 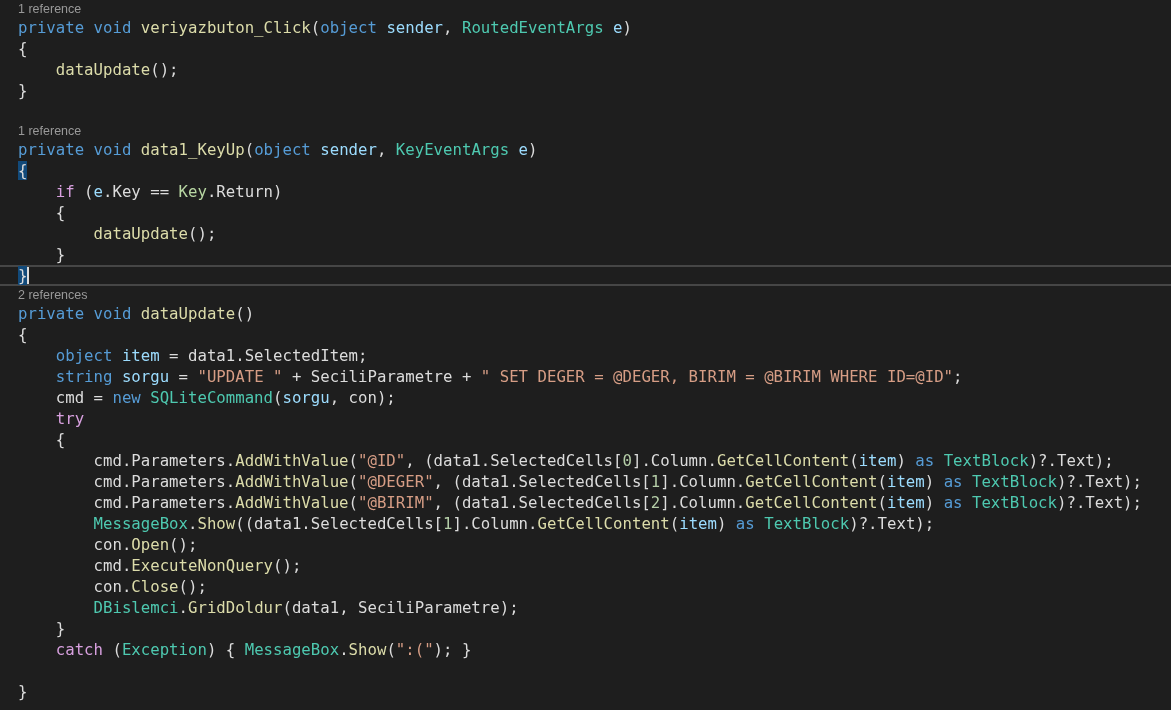 I want to click on code-line: try, so click(x=70, y=418).